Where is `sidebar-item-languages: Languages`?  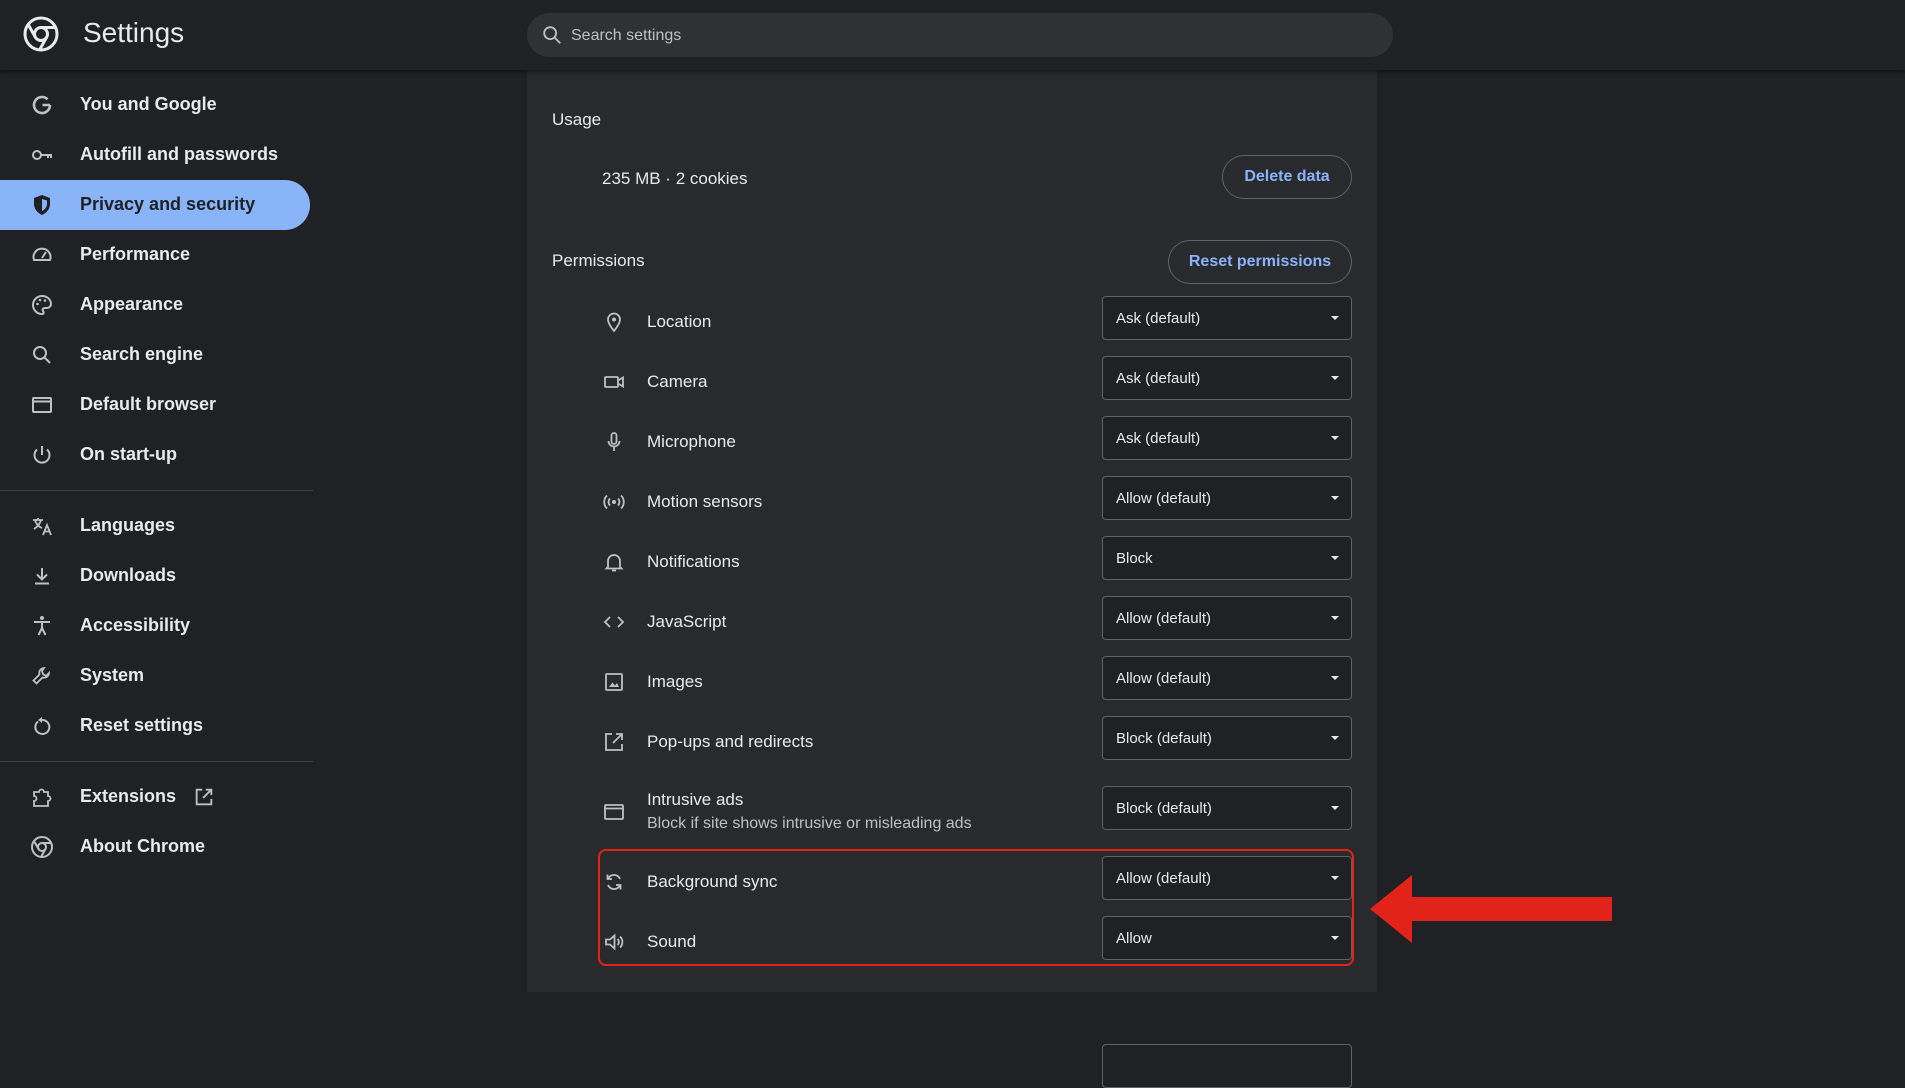 sidebar-item-languages: Languages is located at coordinates (155, 526).